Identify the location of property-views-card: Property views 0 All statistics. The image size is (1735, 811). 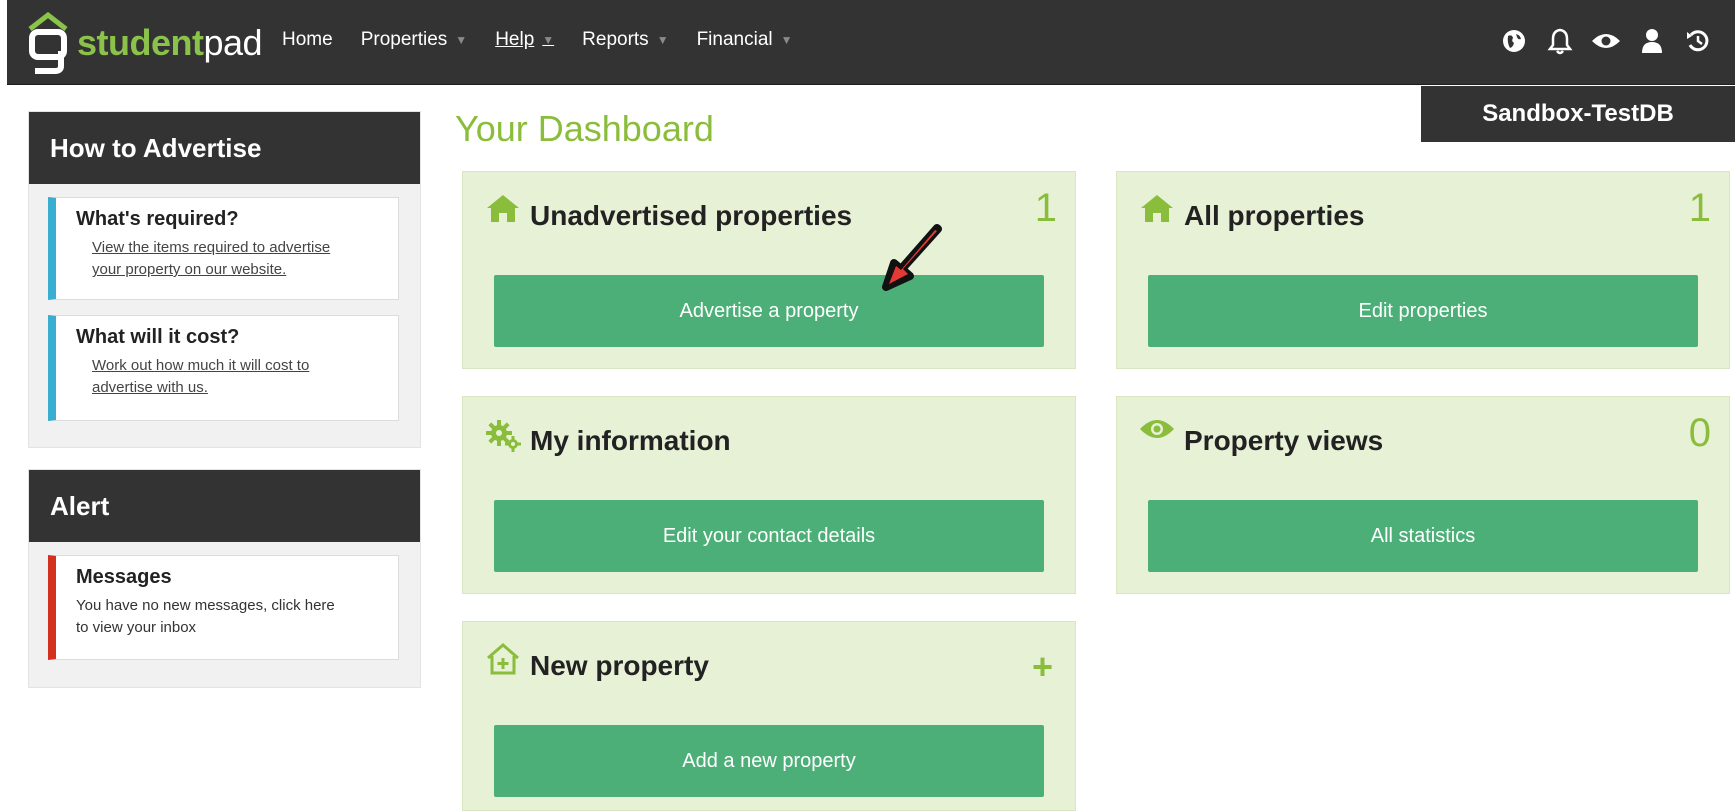
(1423, 495).